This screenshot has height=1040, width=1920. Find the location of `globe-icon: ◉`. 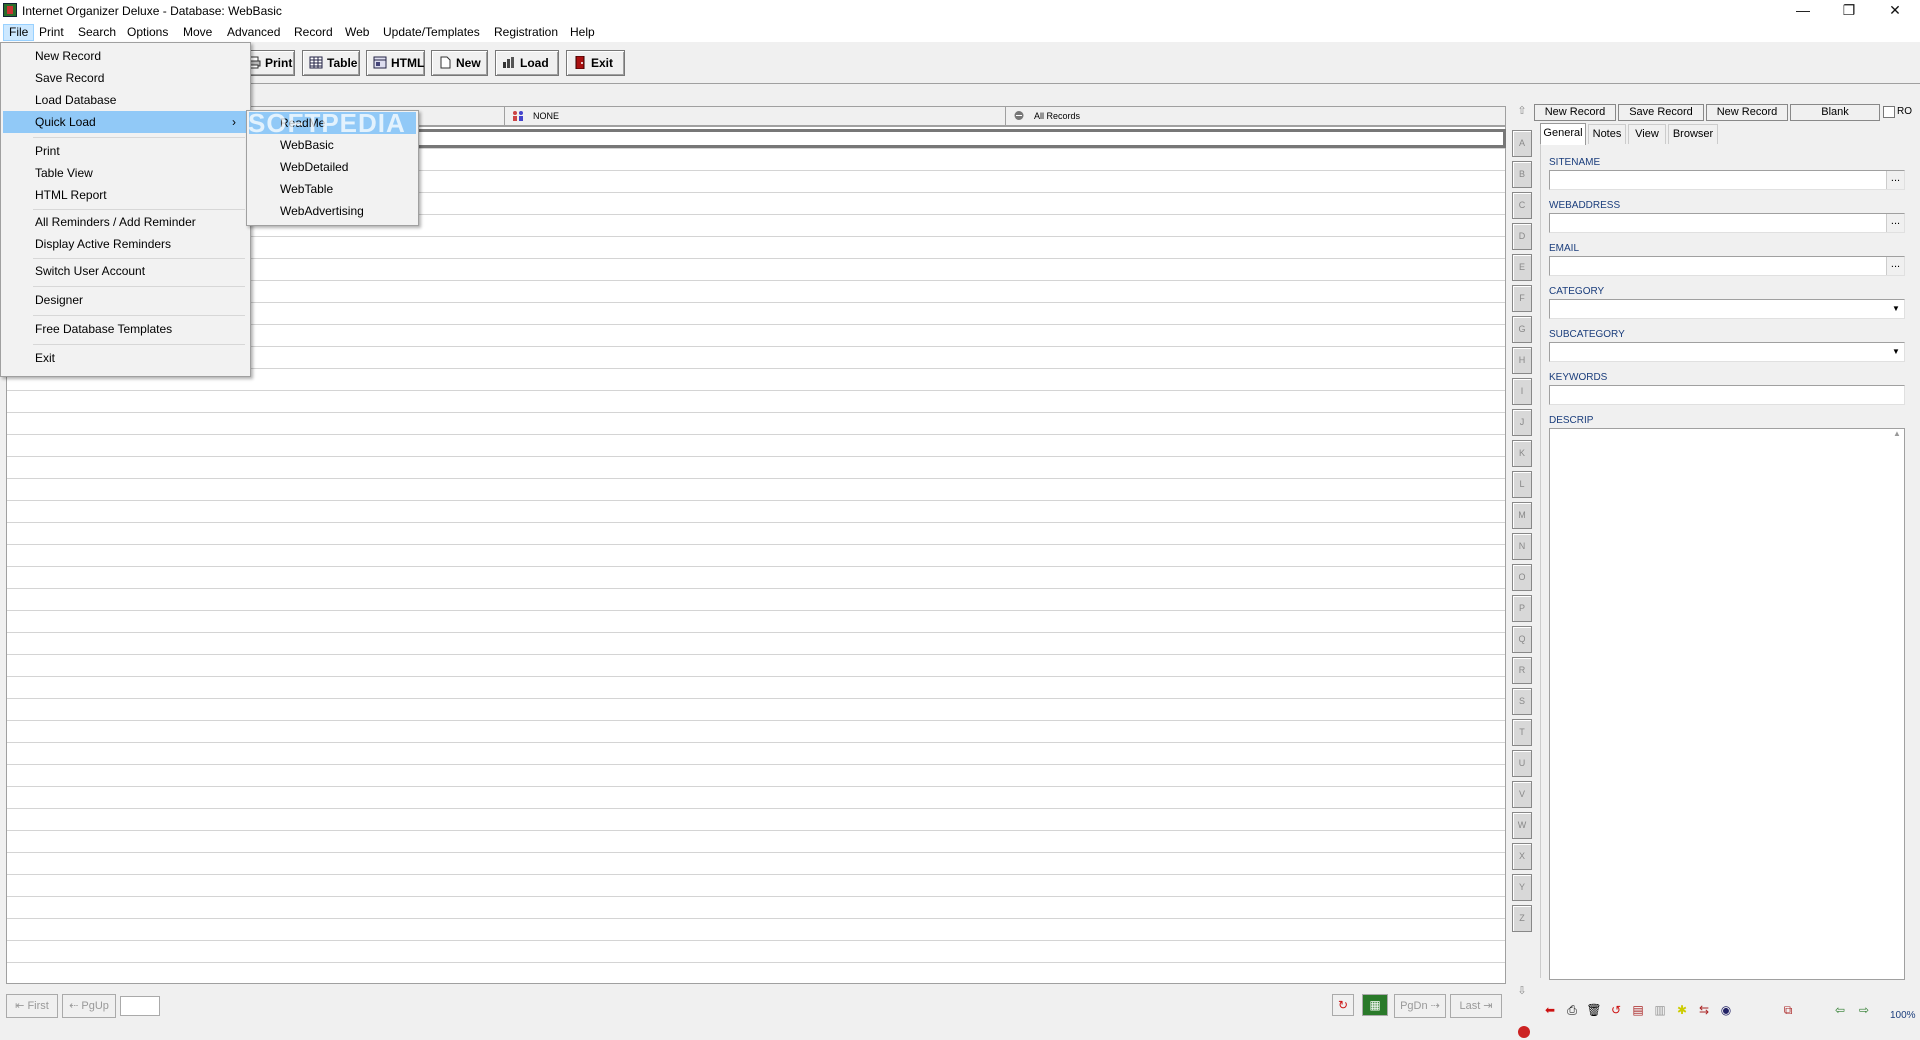

globe-icon: ◉ is located at coordinates (1726, 1010).